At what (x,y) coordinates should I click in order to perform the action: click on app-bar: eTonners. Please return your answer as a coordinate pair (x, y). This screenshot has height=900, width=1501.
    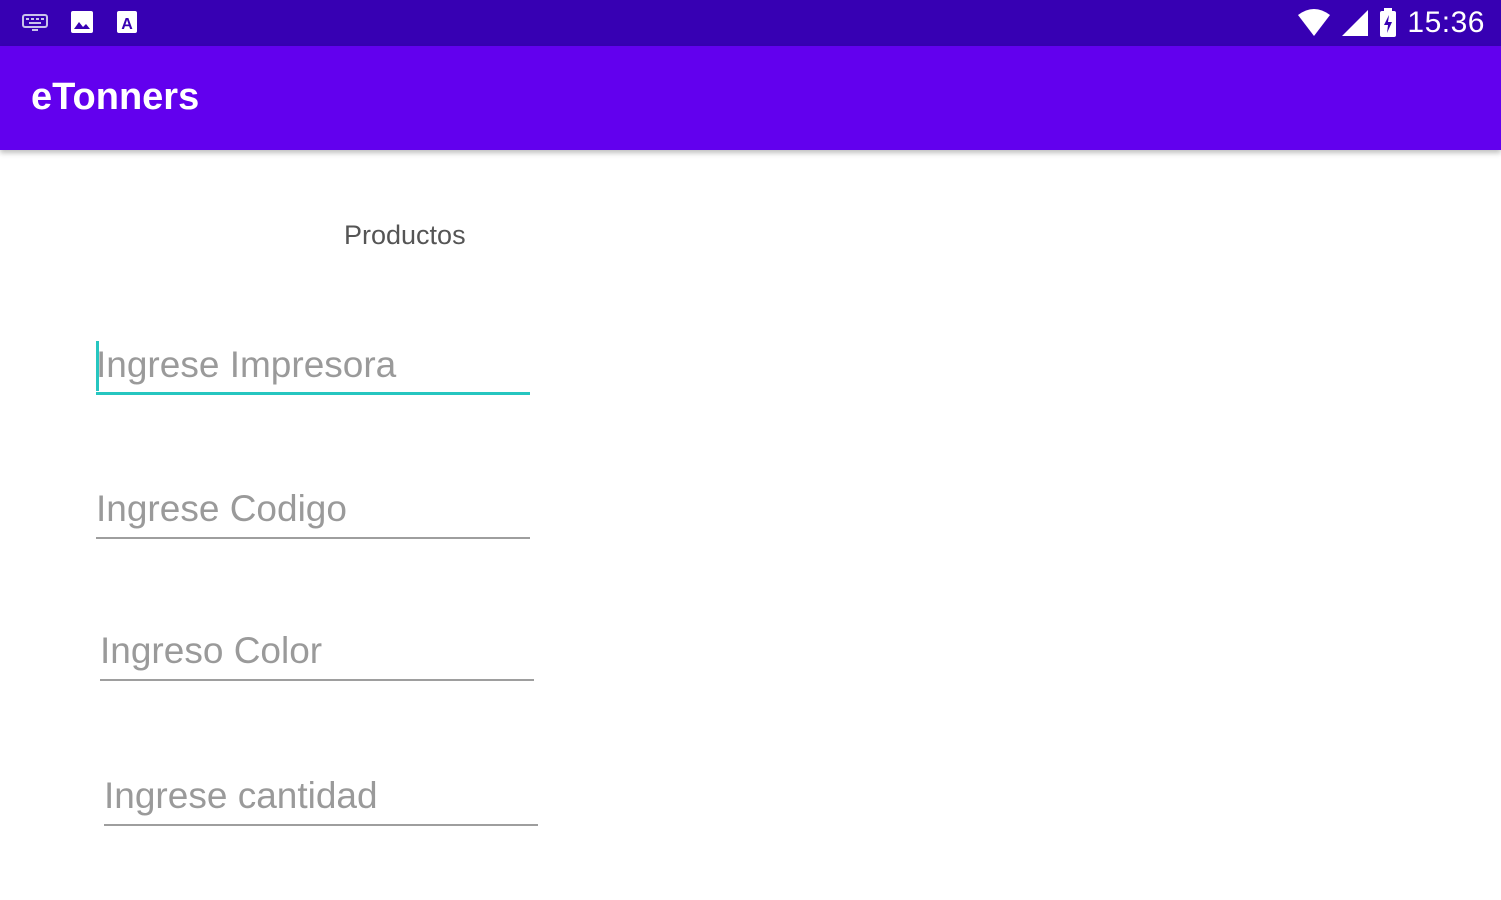
    Looking at the image, I should click on (750, 98).